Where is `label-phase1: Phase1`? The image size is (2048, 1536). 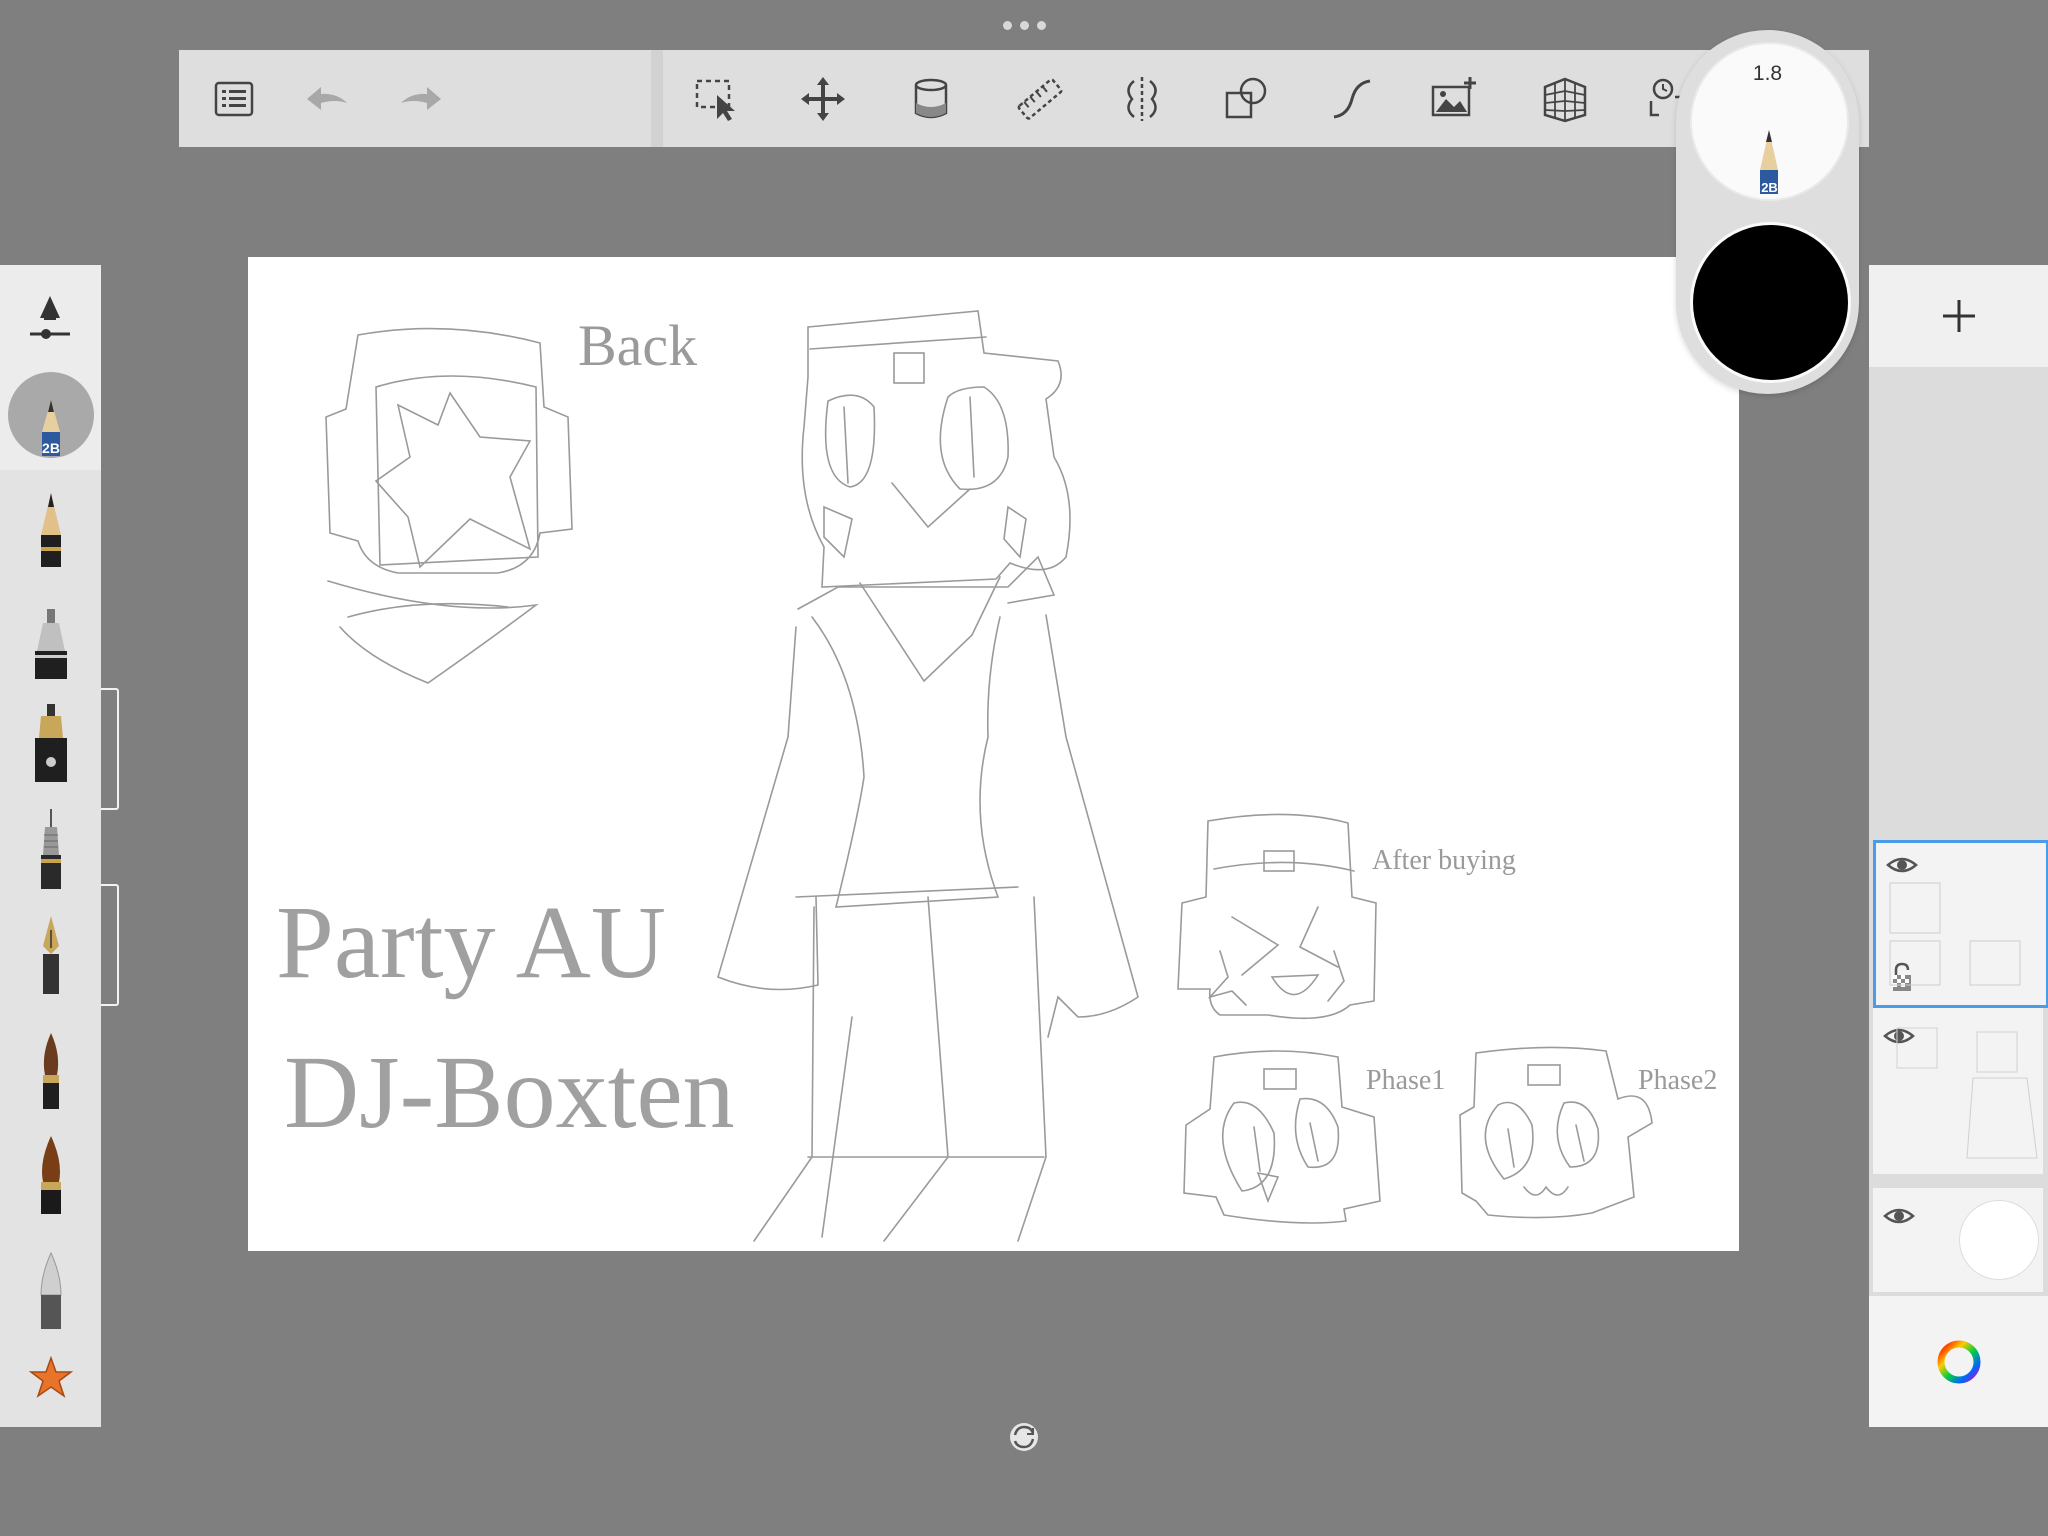 label-phase1: Phase1 is located at coordinates (1405, 1080).